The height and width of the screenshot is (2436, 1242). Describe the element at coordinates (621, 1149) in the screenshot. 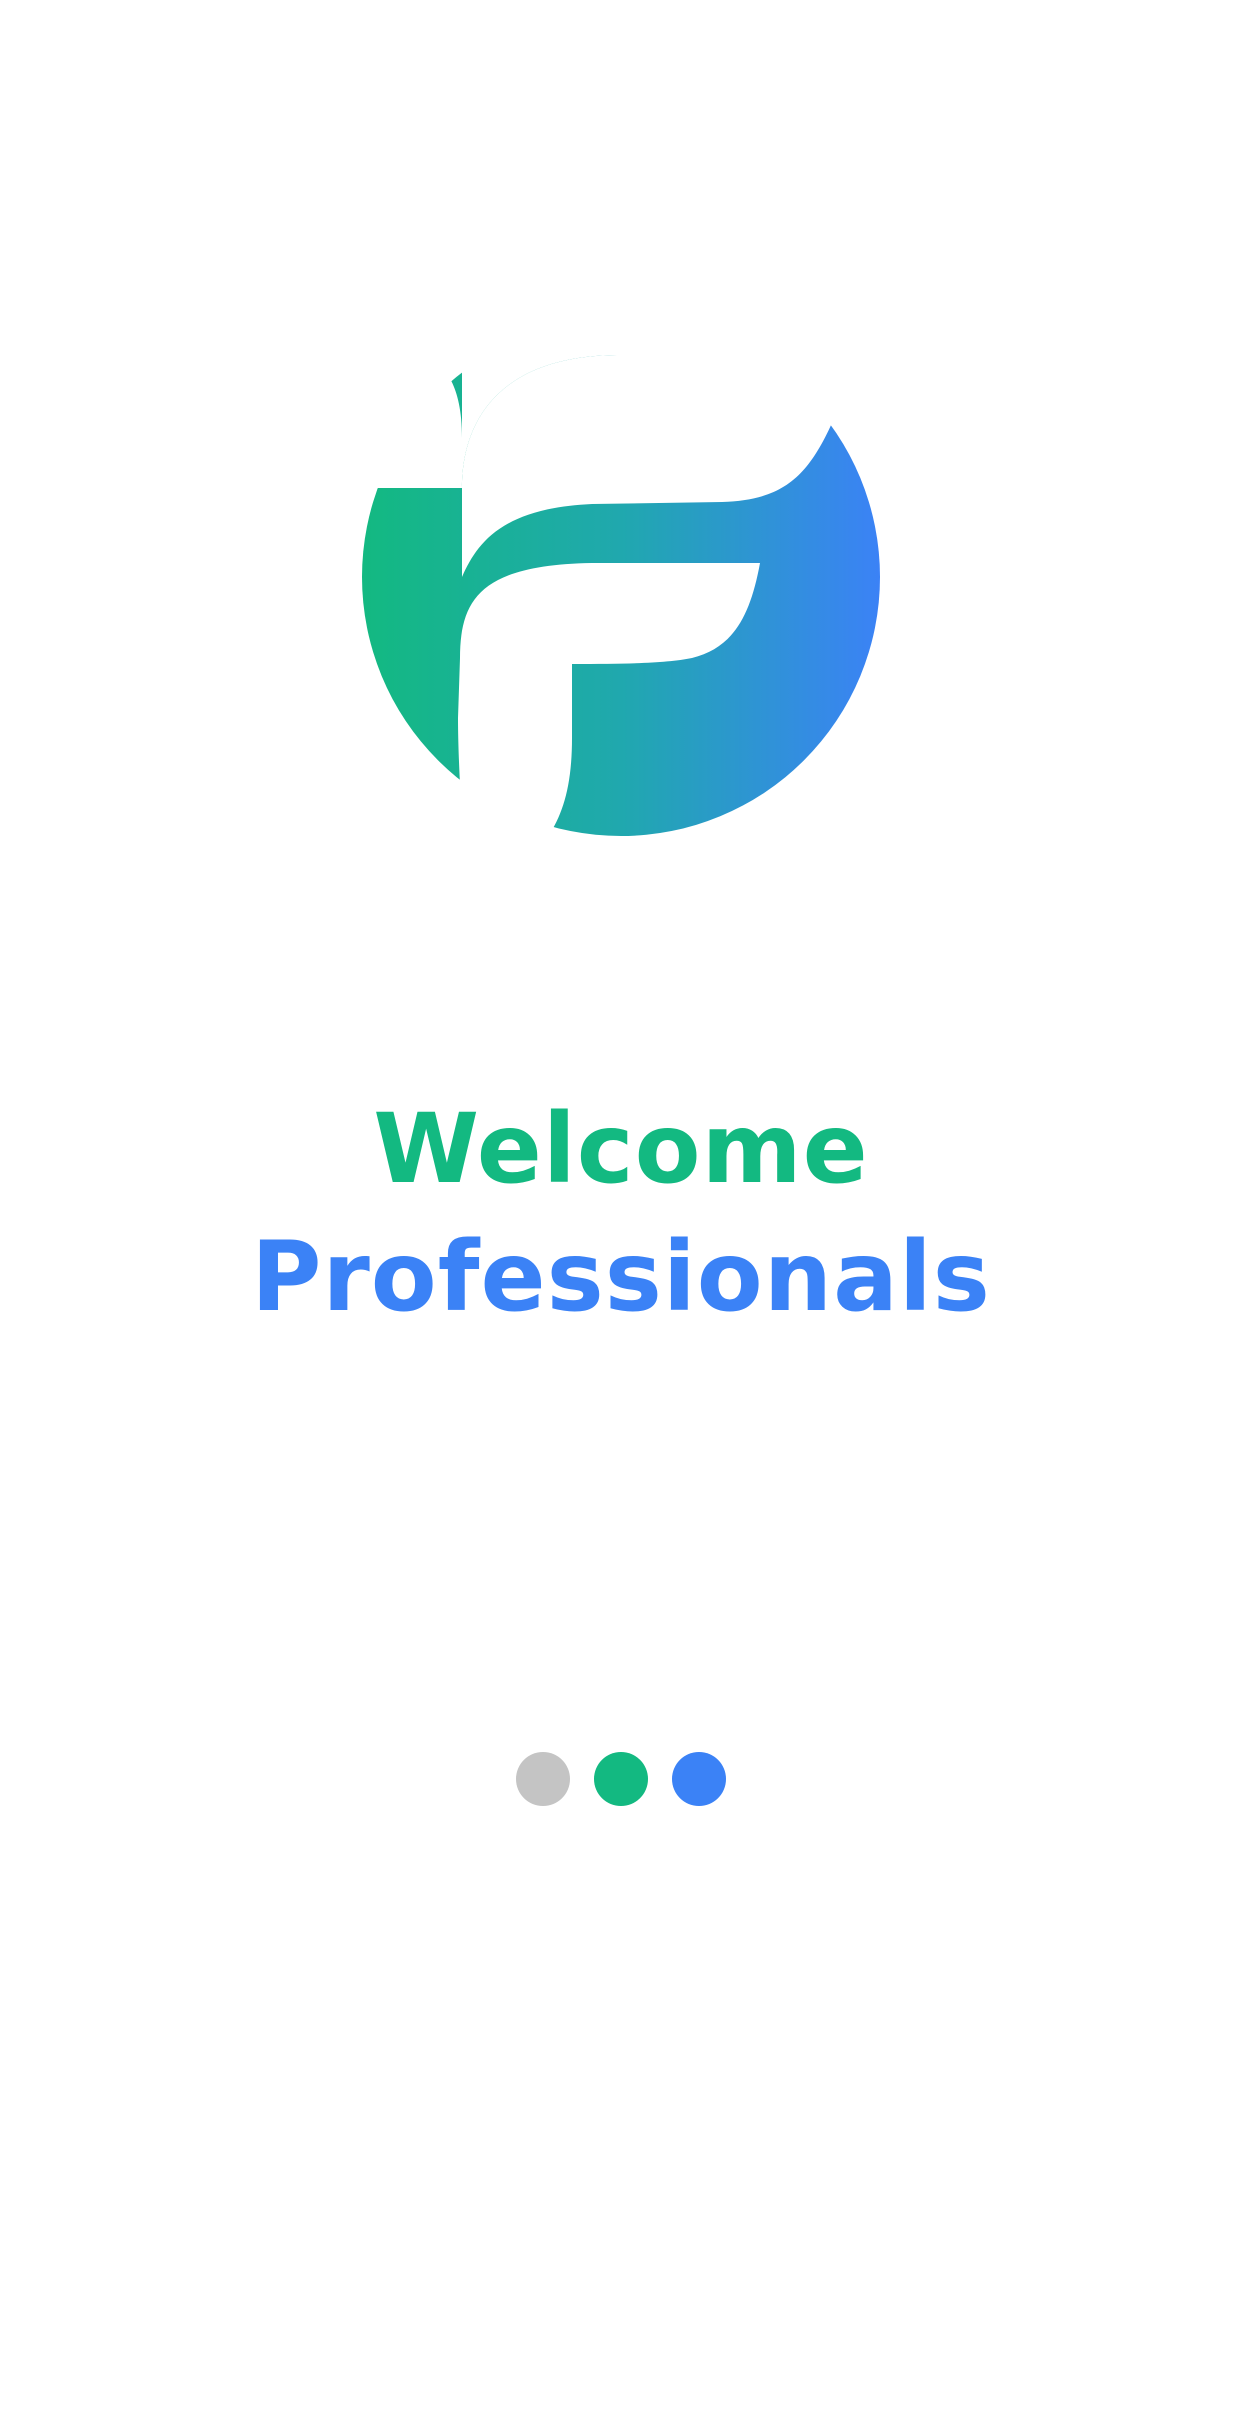

I see `welcome-line-1: Welcome` at that location.